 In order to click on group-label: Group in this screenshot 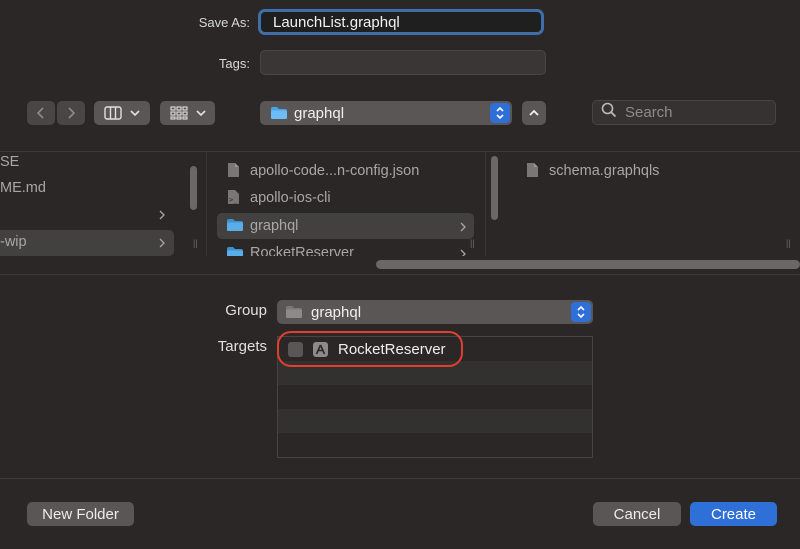, I will do `click(246, 310)`.